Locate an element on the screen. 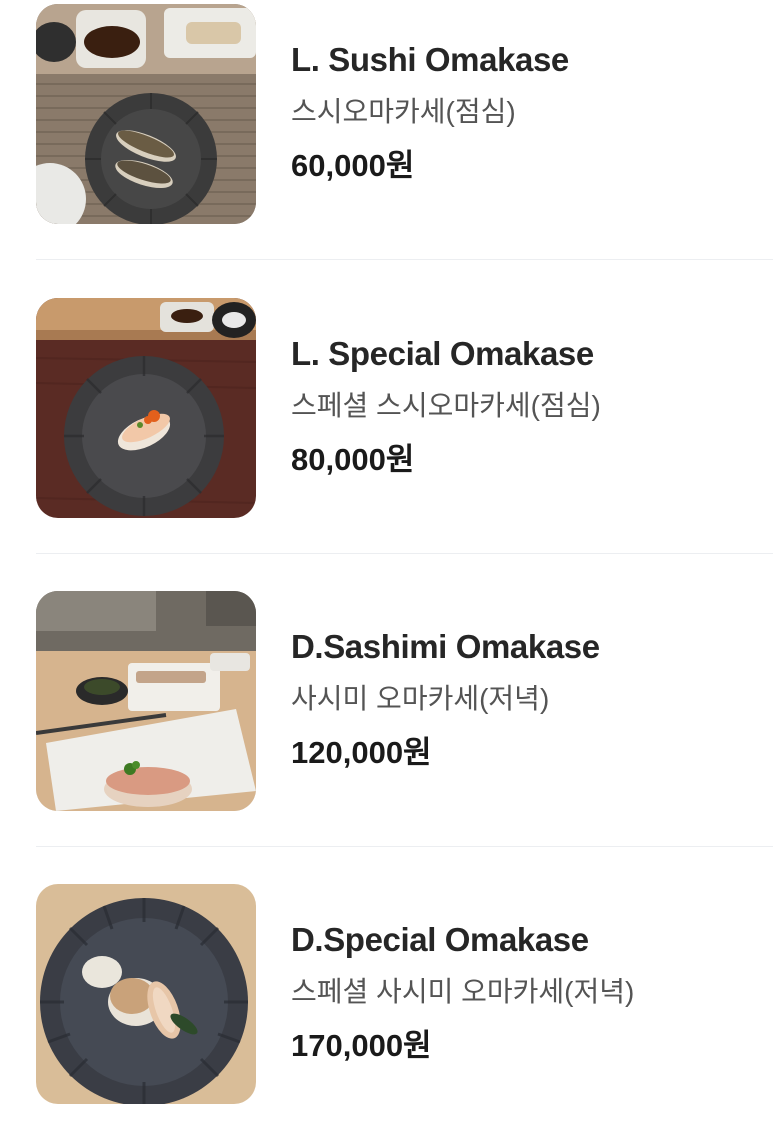  menu-item-subtitle: 스페셜 스시오마카세(점심) is located at coordinates (446, 405).